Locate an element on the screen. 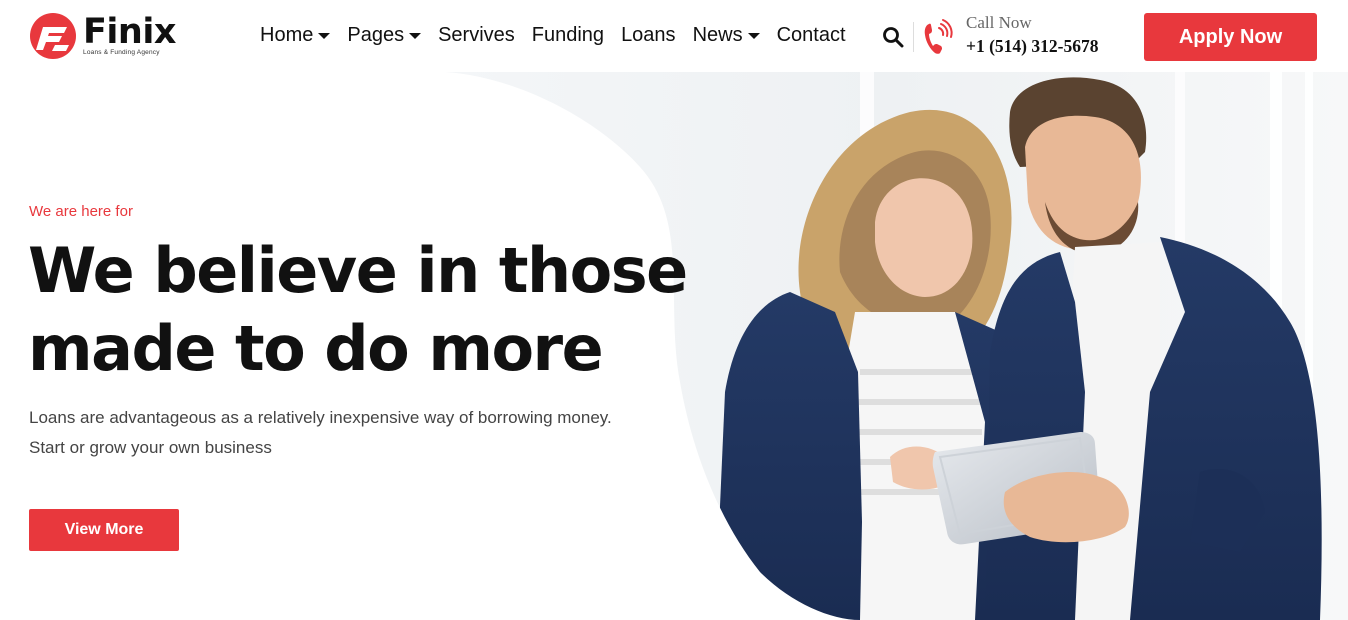 This screenshot has width=1348, height=620. nav-item-label: Contact is located at coordinates (811, 35).